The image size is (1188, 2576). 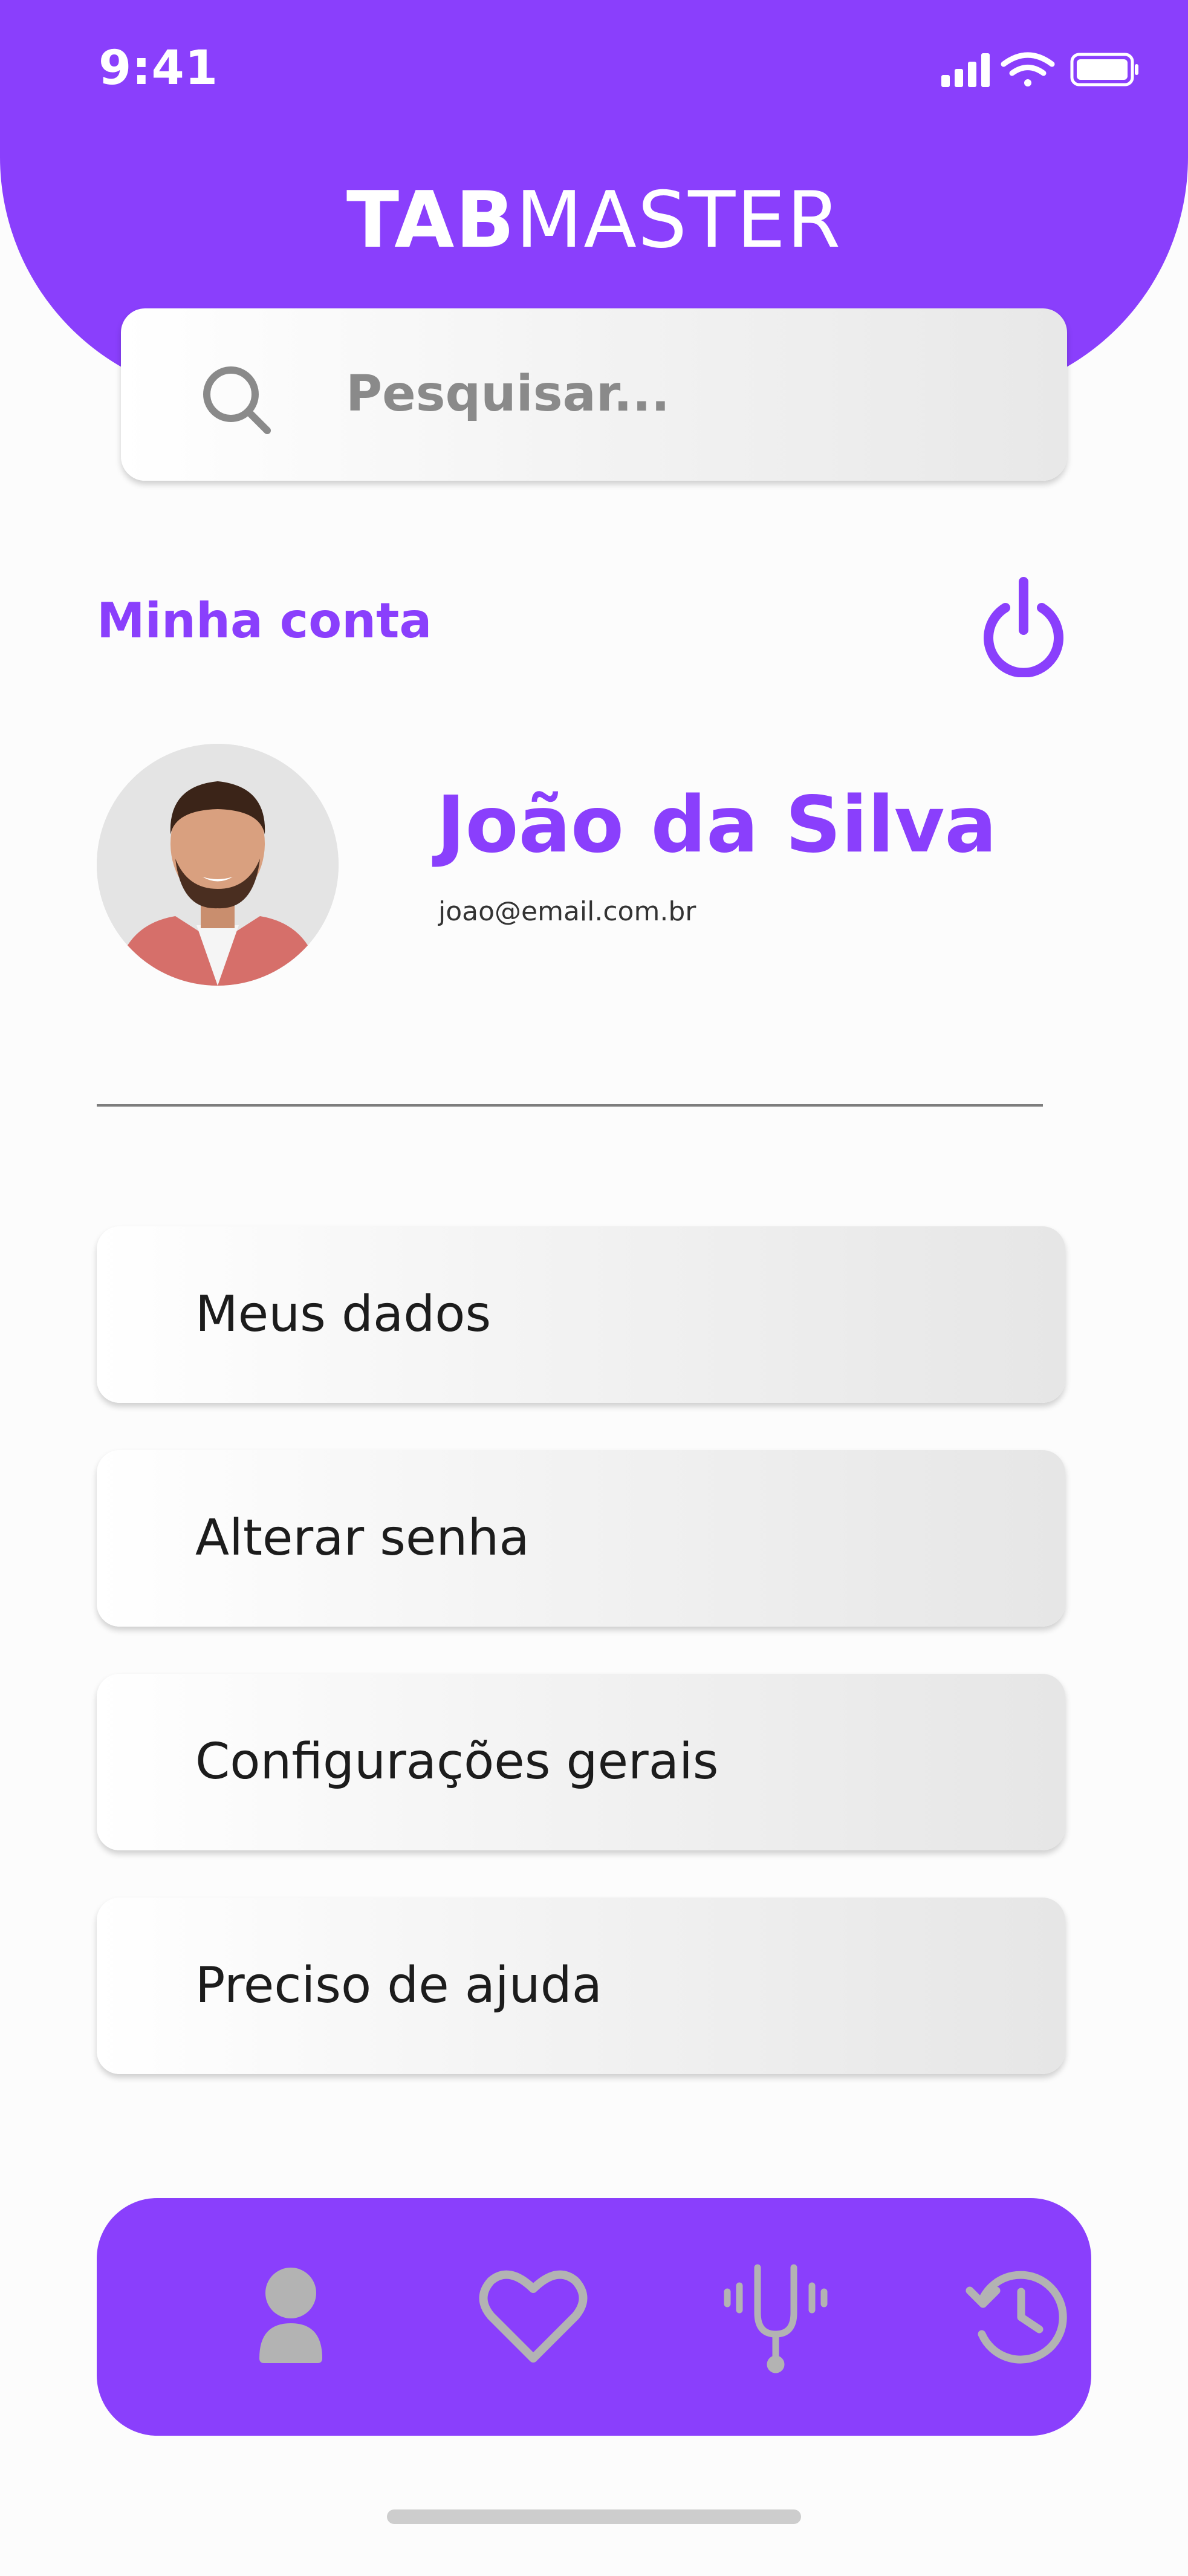 I want to click on user-email: joao@email.com.br, so click(x=567, y=911).